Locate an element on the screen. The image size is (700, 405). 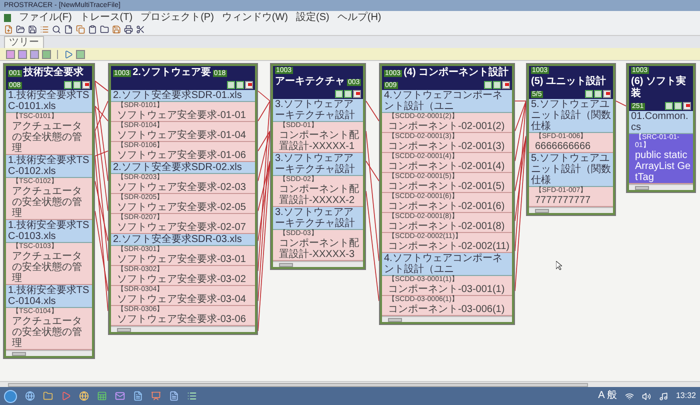
item-name: 7777777777 is located at coordinates (563, 200).